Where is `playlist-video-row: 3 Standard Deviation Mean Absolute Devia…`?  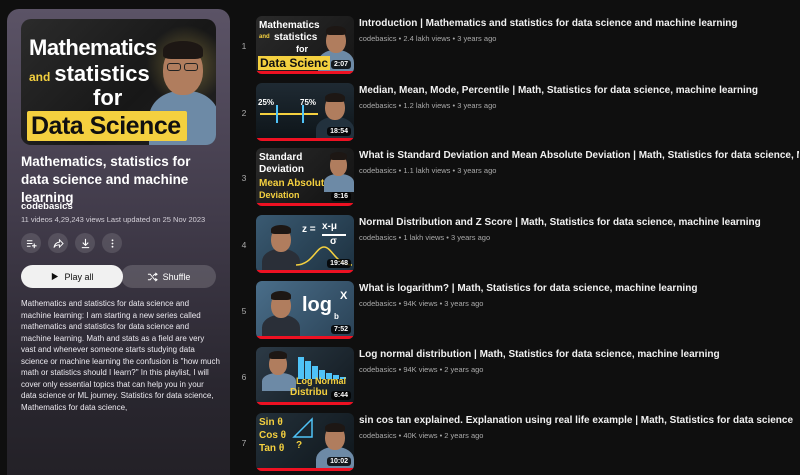
playlist-video-row: 3 Standard Deviation Mean Absolute Devia… is located at coordinates (518, 180).